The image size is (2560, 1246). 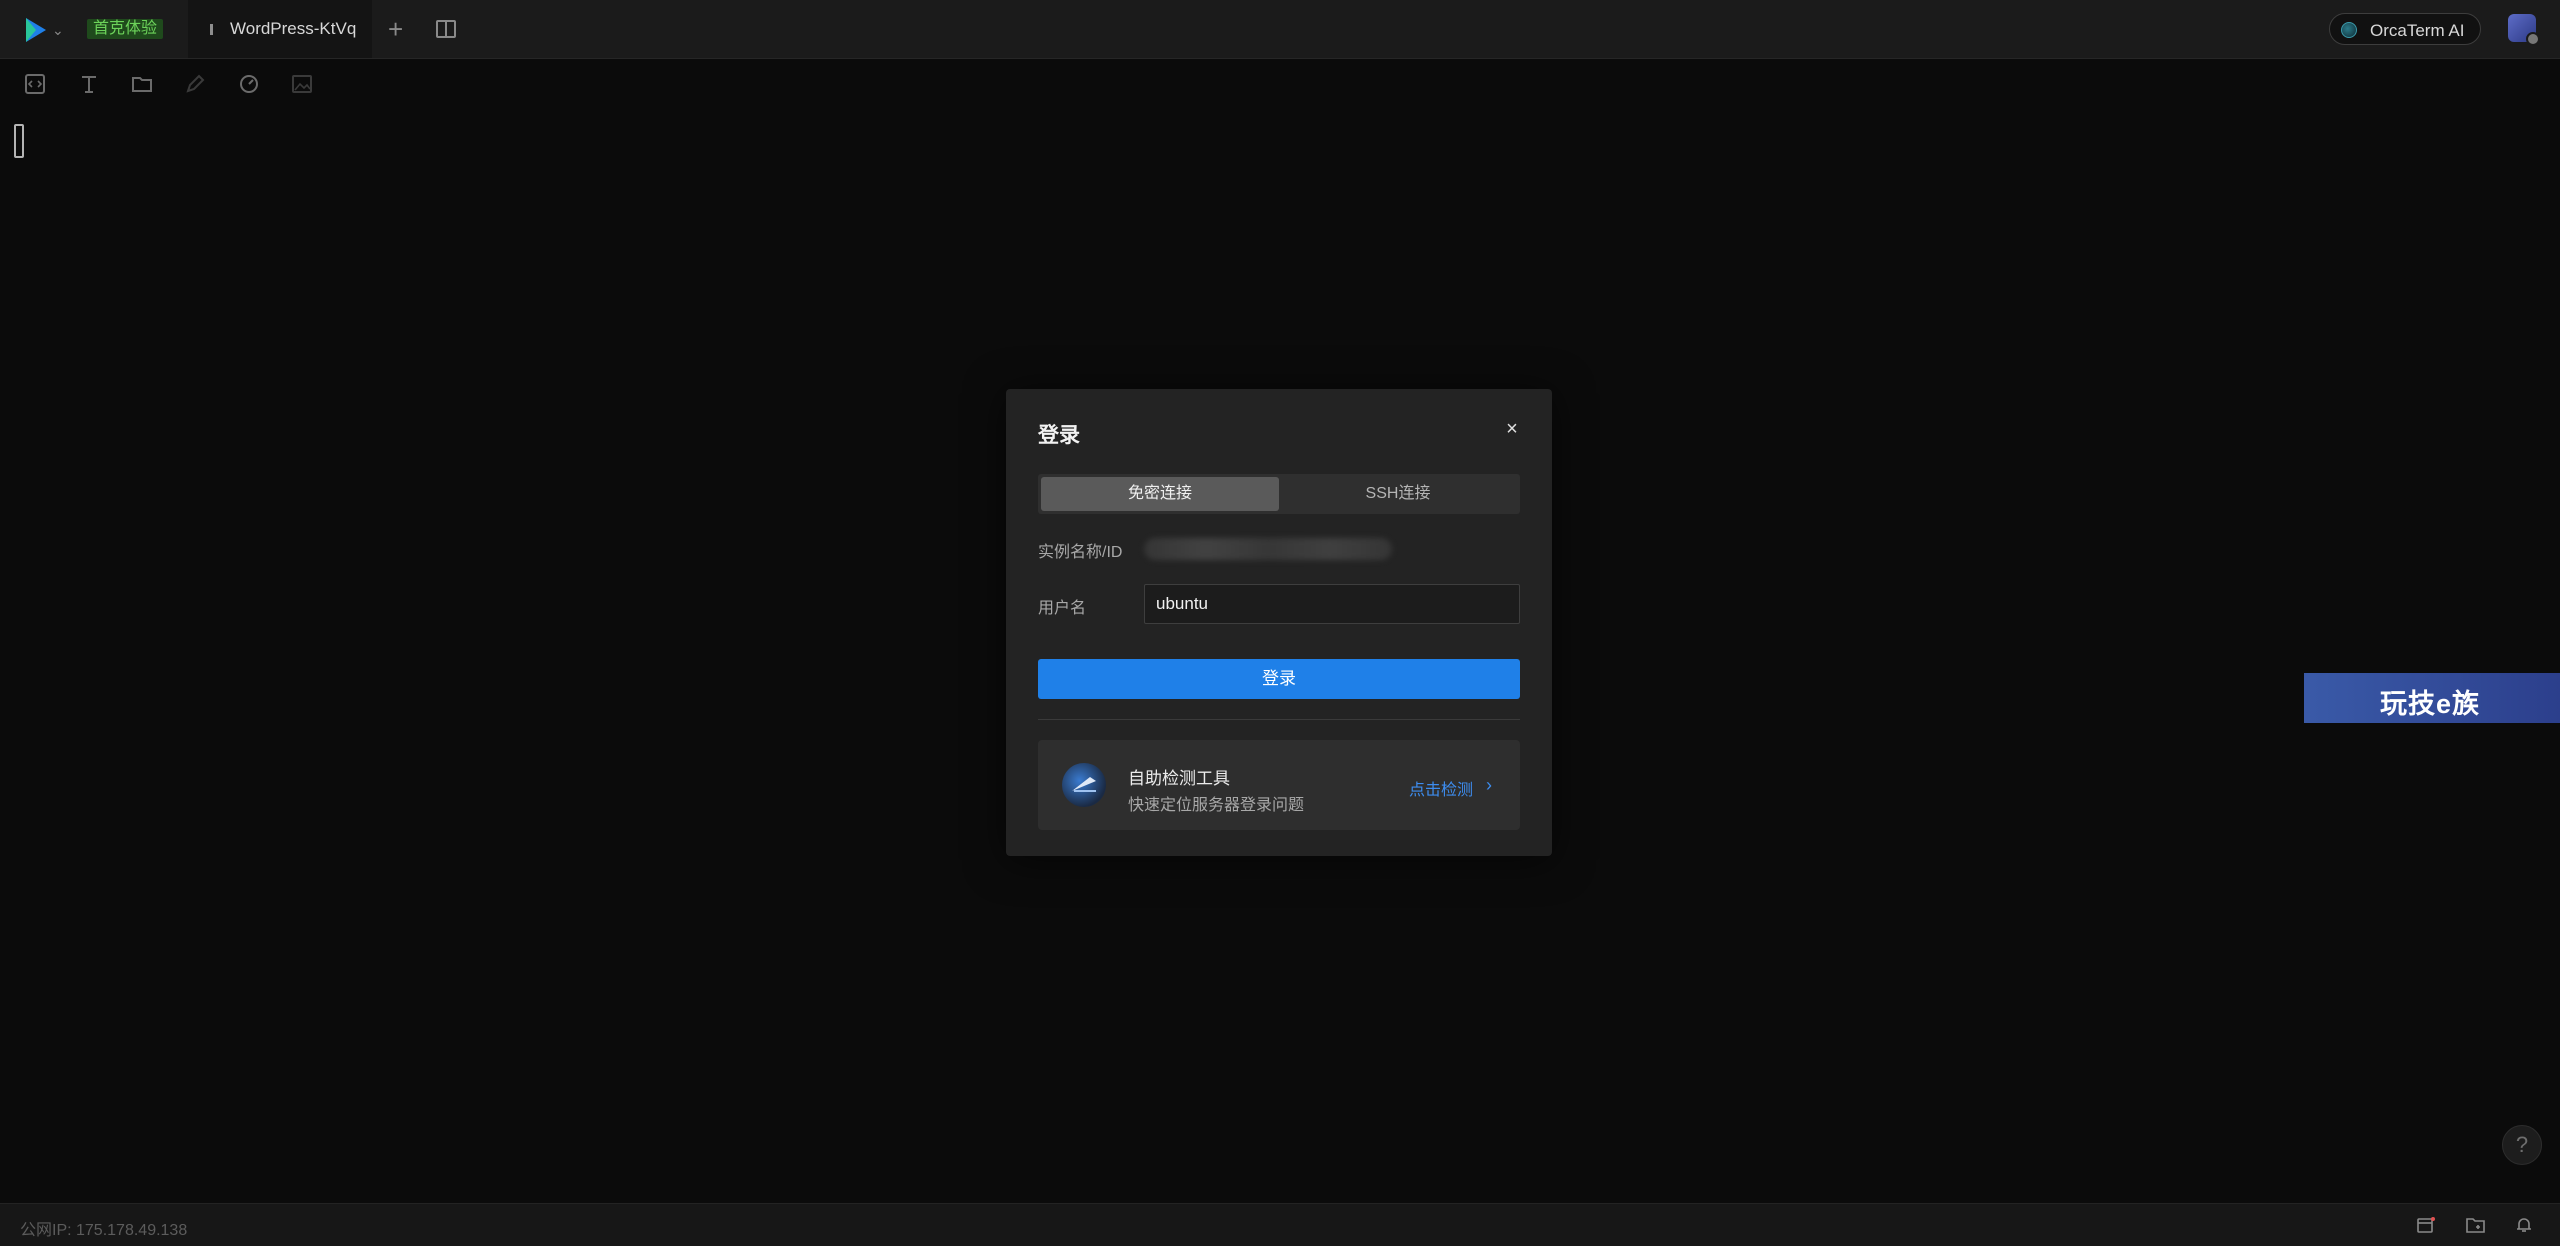 I want to click on watermark-text: 玩技e族, so click(x=2430, y=704).